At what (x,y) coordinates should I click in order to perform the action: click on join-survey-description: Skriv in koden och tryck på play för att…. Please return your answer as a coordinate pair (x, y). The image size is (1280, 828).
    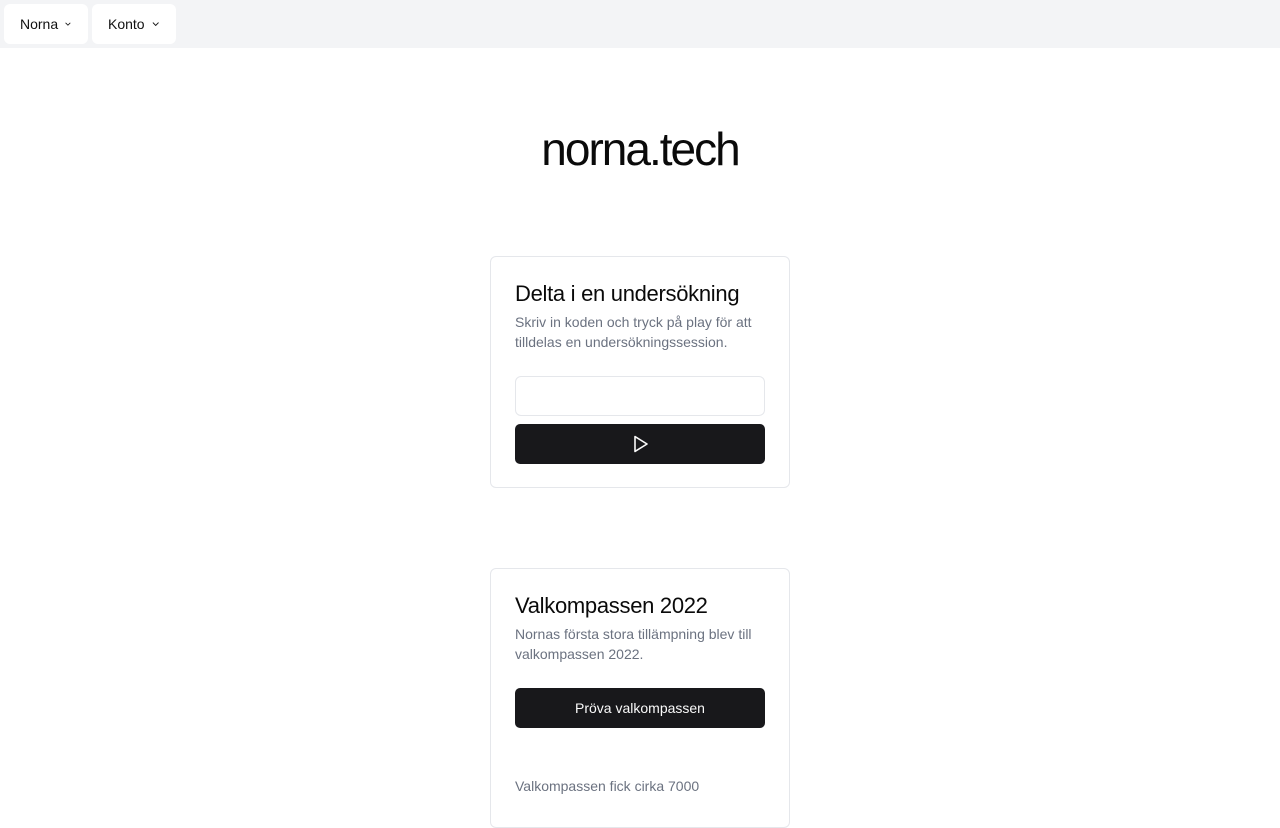
    Looking at the image, I should click on (633, 332).